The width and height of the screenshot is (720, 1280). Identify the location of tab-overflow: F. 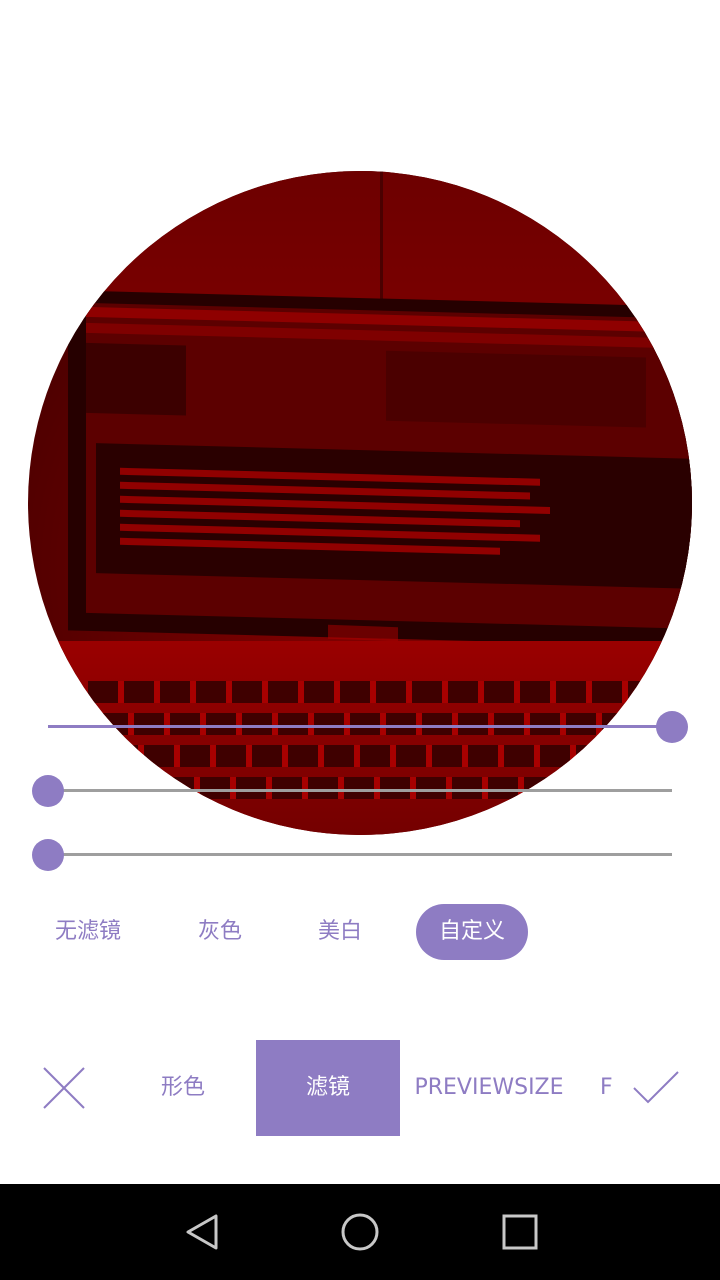
(606, 1088).